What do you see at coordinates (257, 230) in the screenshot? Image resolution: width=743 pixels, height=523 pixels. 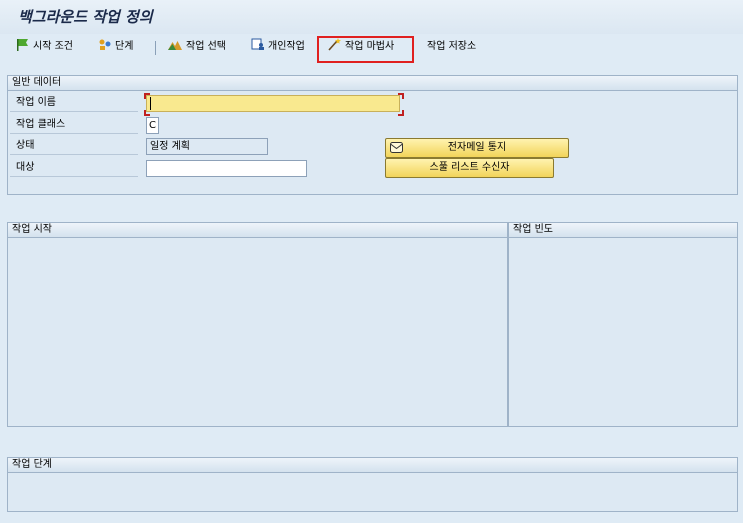 I see `job-start-header: 작업 시작` at bounding box center [257, 230].